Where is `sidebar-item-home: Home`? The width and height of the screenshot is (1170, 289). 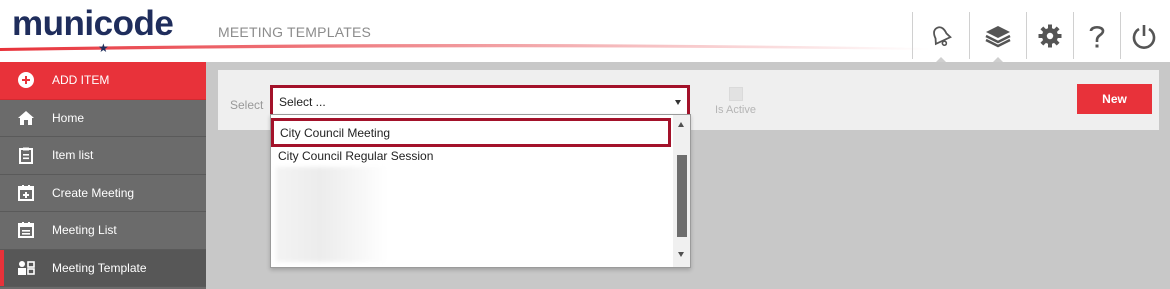 sidebar-item-home: Home is located at coordinates (103, 118).